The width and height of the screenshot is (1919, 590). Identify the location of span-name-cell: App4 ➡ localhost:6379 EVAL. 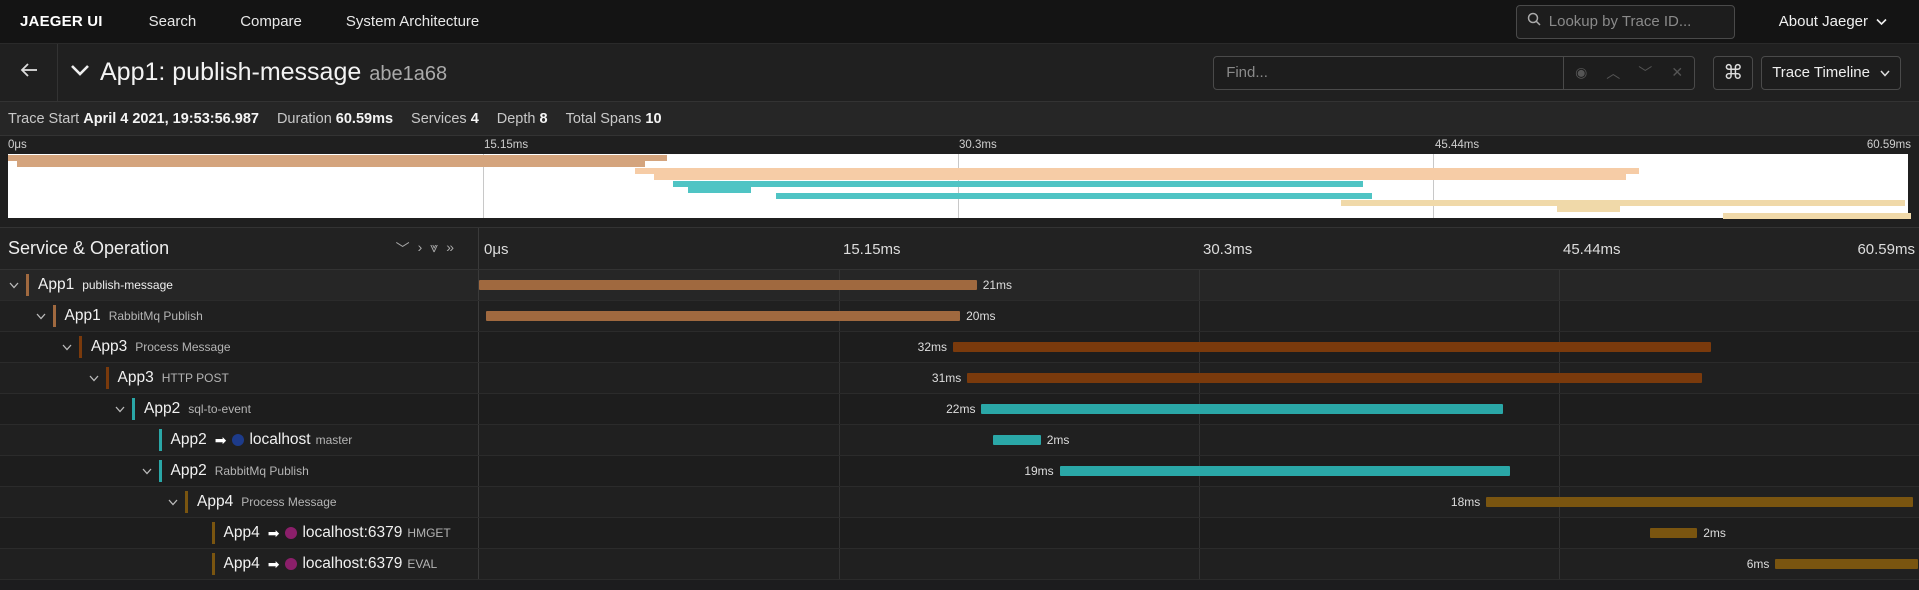
(239, 564).